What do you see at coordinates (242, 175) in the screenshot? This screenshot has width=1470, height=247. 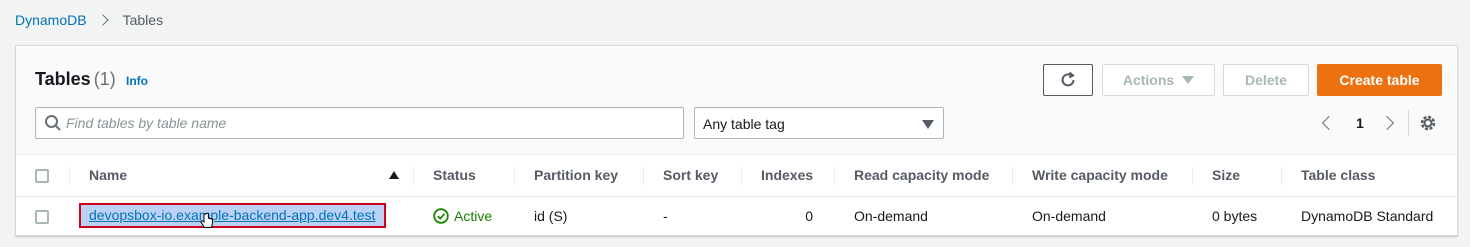 I see `column-header-name: Name` at bounding box center [242, 175].